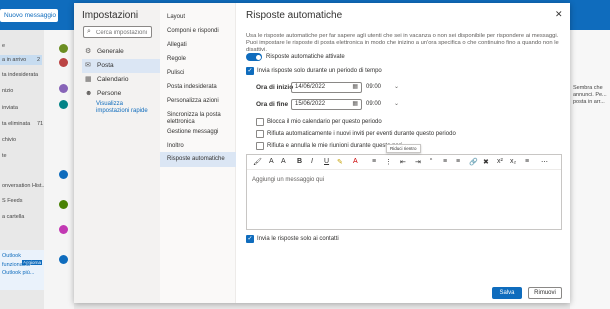 This screenshot has height=309, width=610. I want to click on nav-item-persone: ☻ Persone, so click(121, 94).